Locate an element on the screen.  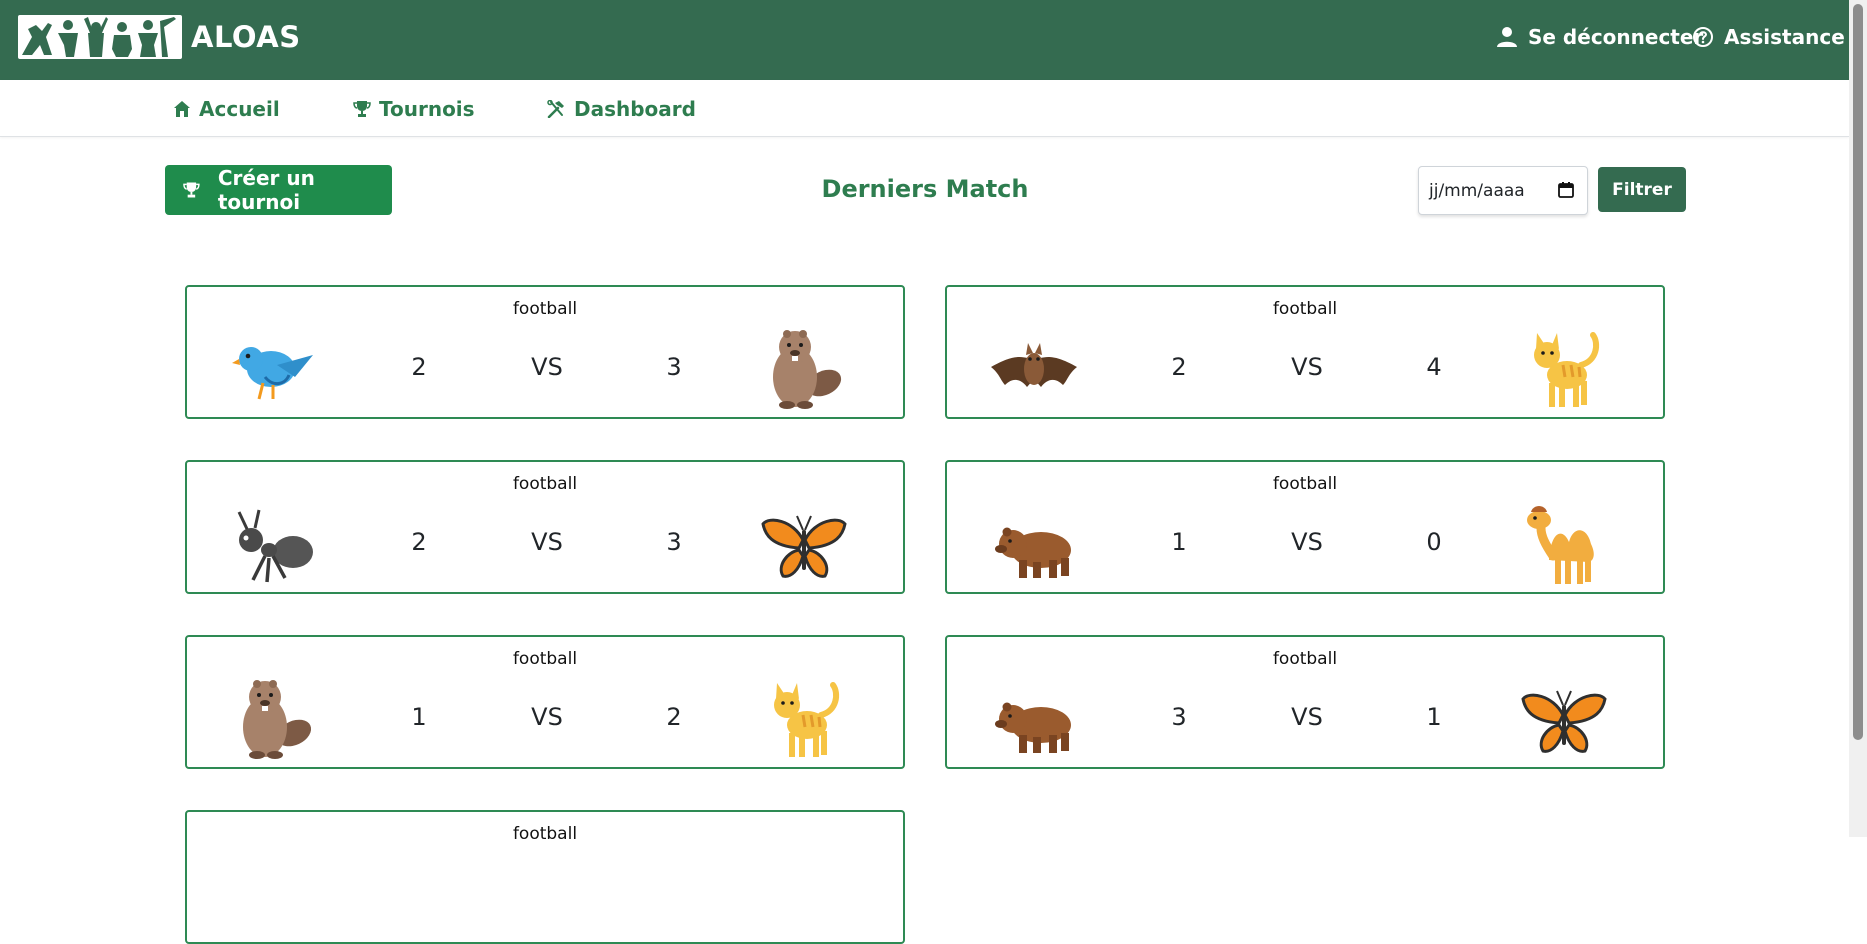
top-header: ALOAS Se déconnecter Assistance is located at coordinates (924, 40).